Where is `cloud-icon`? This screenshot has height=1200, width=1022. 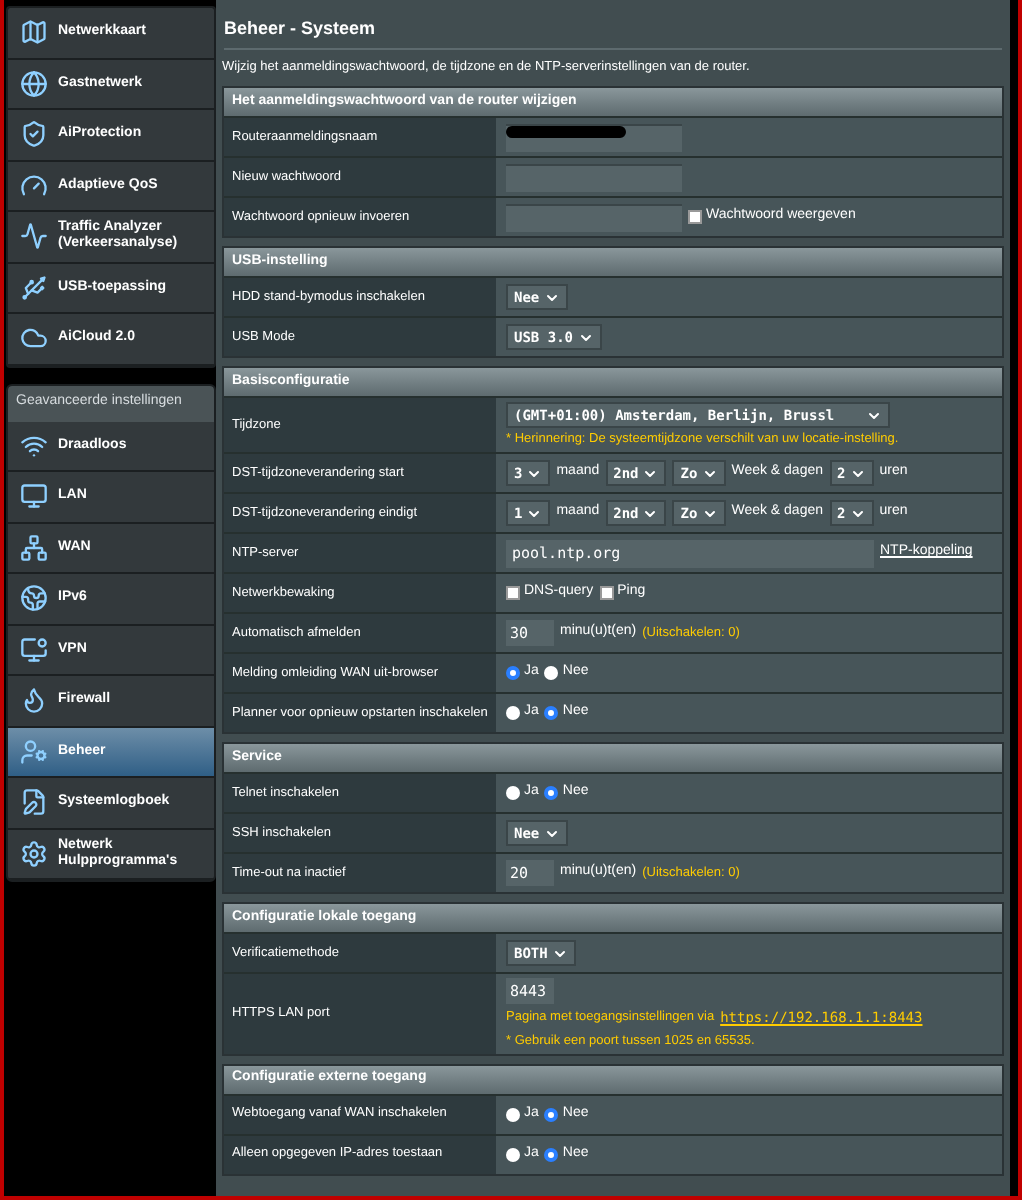 cloud-icon is located at coordinates (34, 338).